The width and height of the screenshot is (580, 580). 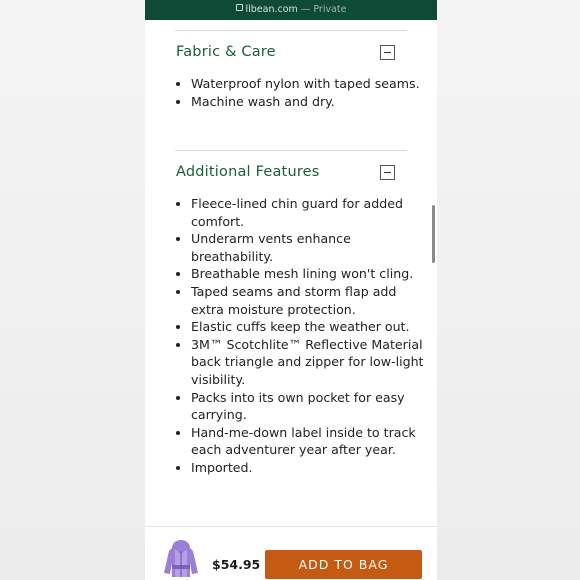 What do you see at coordinates (309, 84) in the screenshot?
I see `list-item: Waterproof nylon with taped seams.` at bounding box center [309, 84].